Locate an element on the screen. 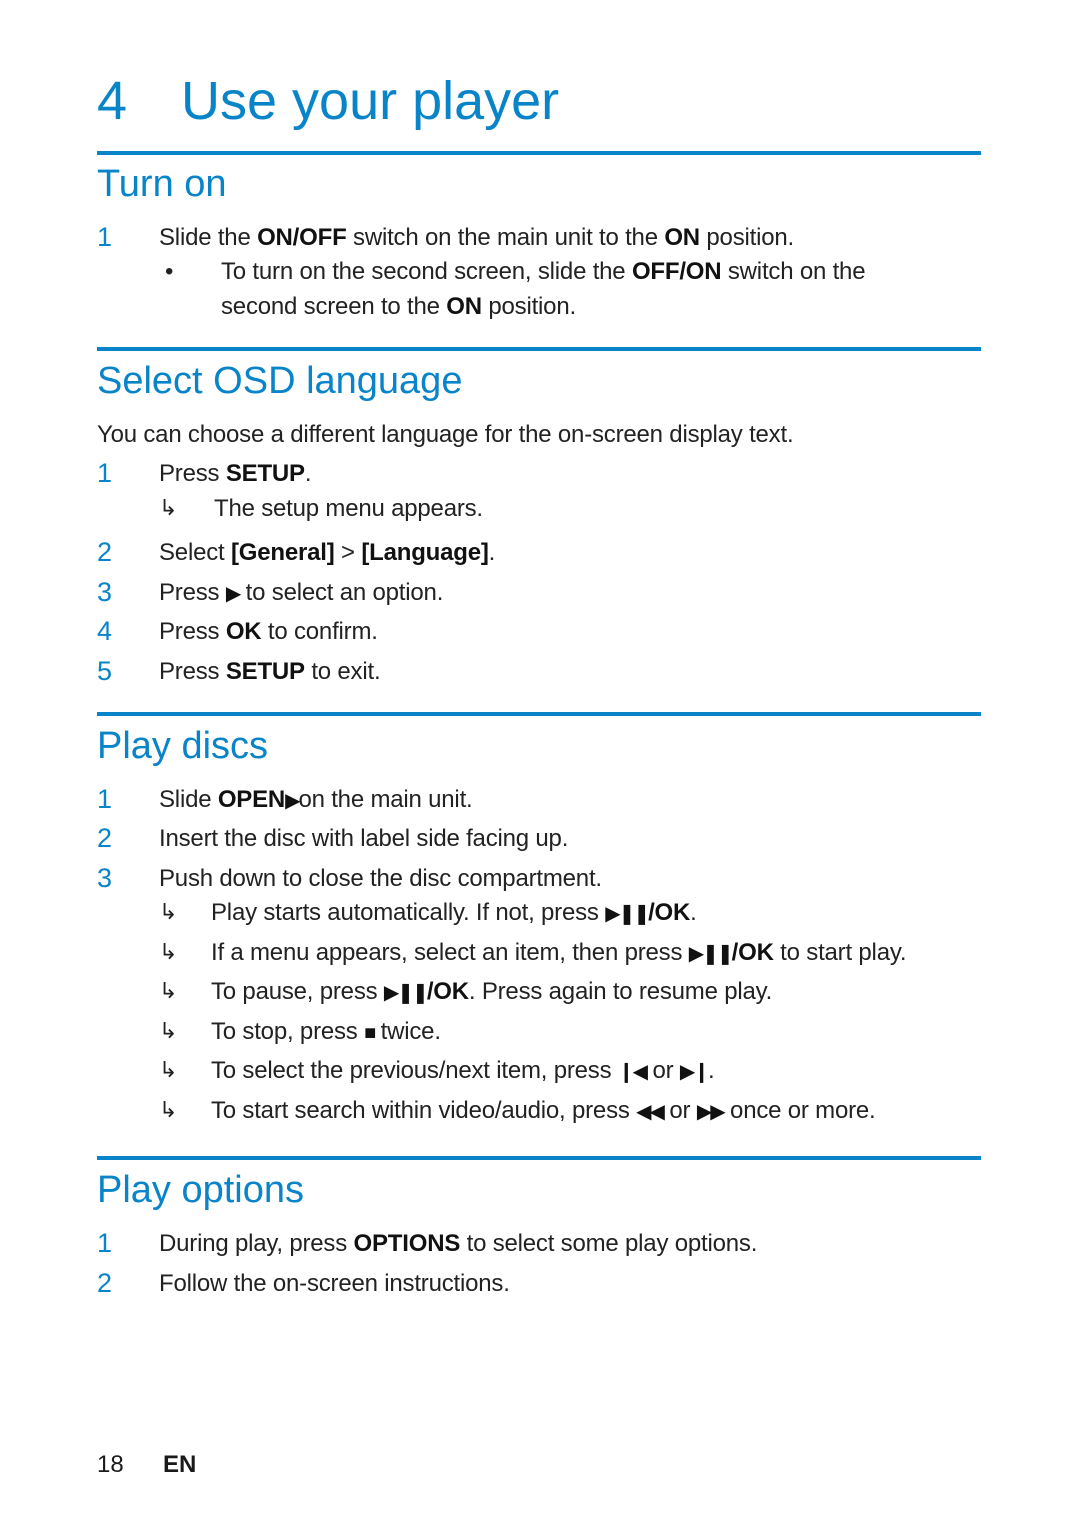 This screenshot has height=1525, width=1080. previous-icon: ❙◀ is located at coordinates (632, 1072).